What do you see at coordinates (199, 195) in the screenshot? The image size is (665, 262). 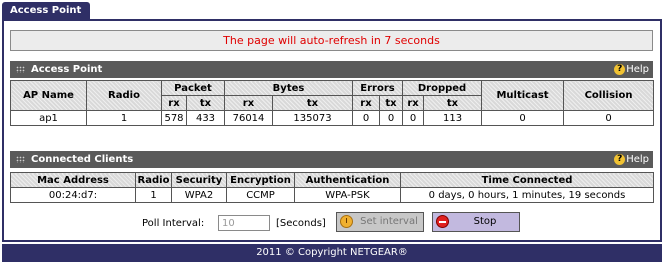 I see `cell-security: WPA2` at bounding box center [199, 195].